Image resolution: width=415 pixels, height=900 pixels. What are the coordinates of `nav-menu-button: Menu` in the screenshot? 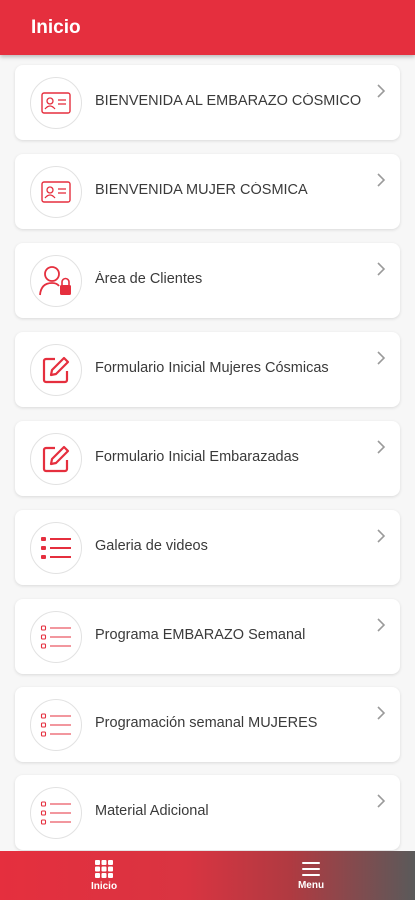 It's located at (311, 875).